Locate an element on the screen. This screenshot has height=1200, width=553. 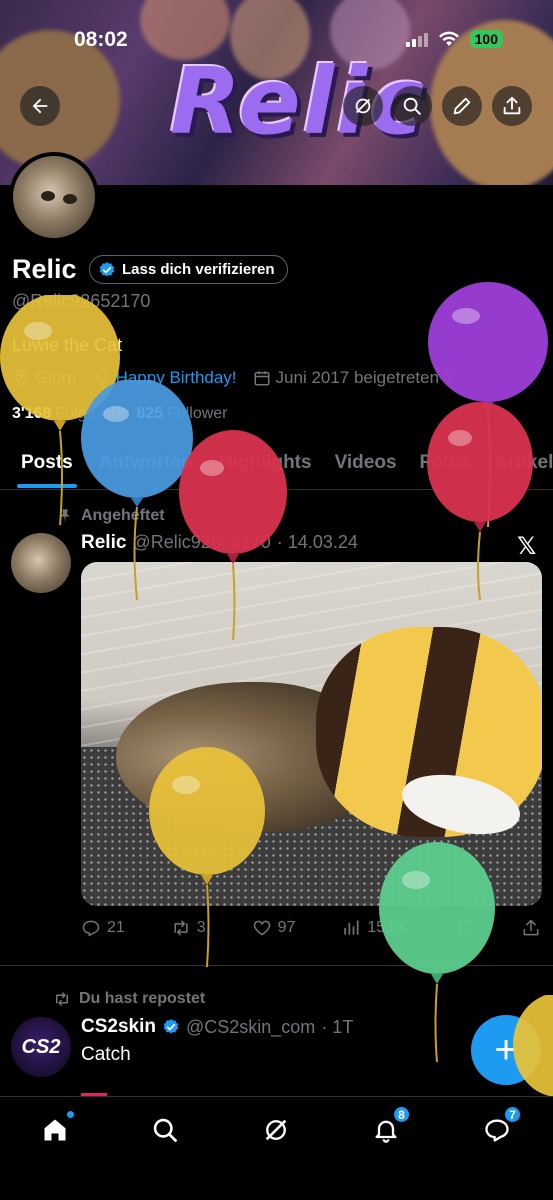
retweet-count: 3 is located at coordinates (201, 927).